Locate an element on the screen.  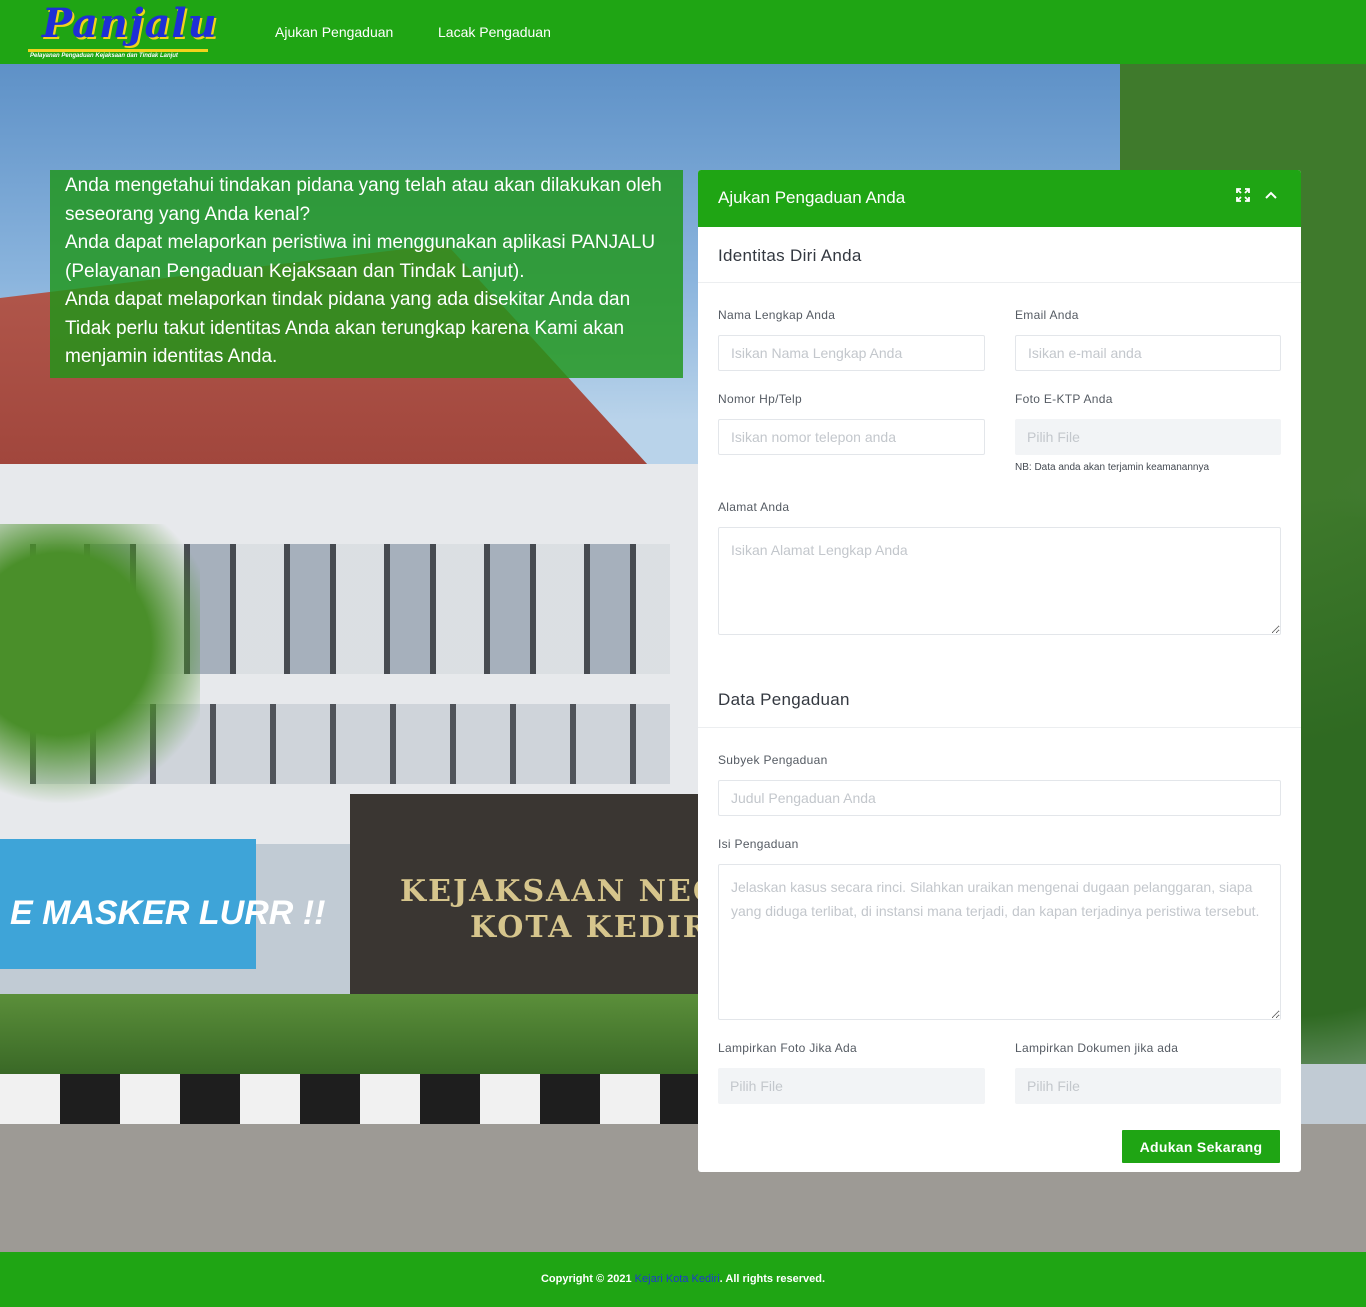
ktp-label: Foto E-KTP Anda is located at coordinates (1064, 399).